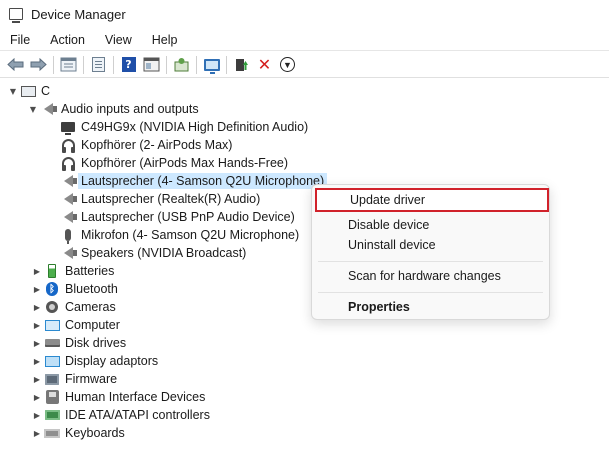 The height and width of the screenshot is (449, 609). Describe the element at coordinates (151, 64) in the screenshot. I see `window-icon` at that location.